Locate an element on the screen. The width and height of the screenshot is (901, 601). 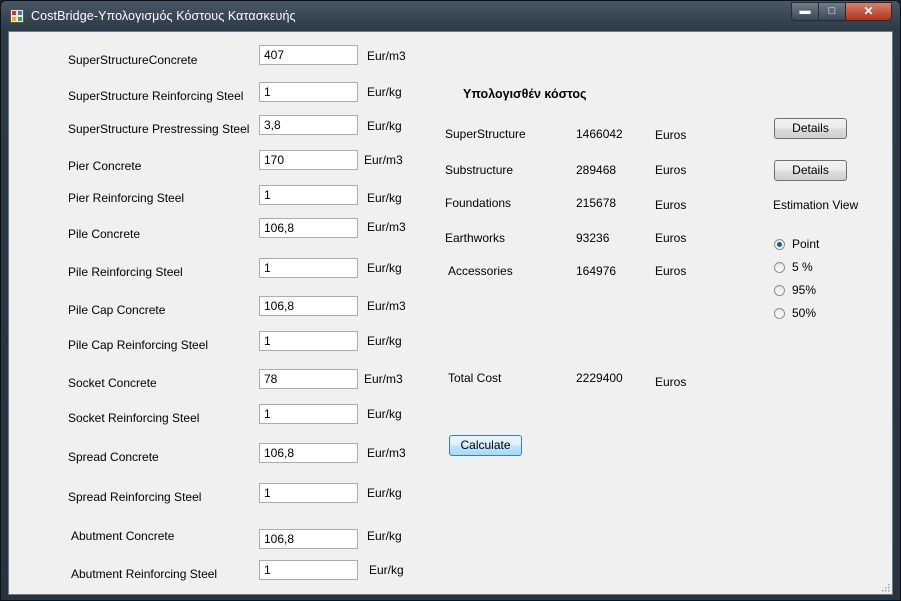
results-heading: Υπολογισθέν κόστος is located at coordinates (525, 94).